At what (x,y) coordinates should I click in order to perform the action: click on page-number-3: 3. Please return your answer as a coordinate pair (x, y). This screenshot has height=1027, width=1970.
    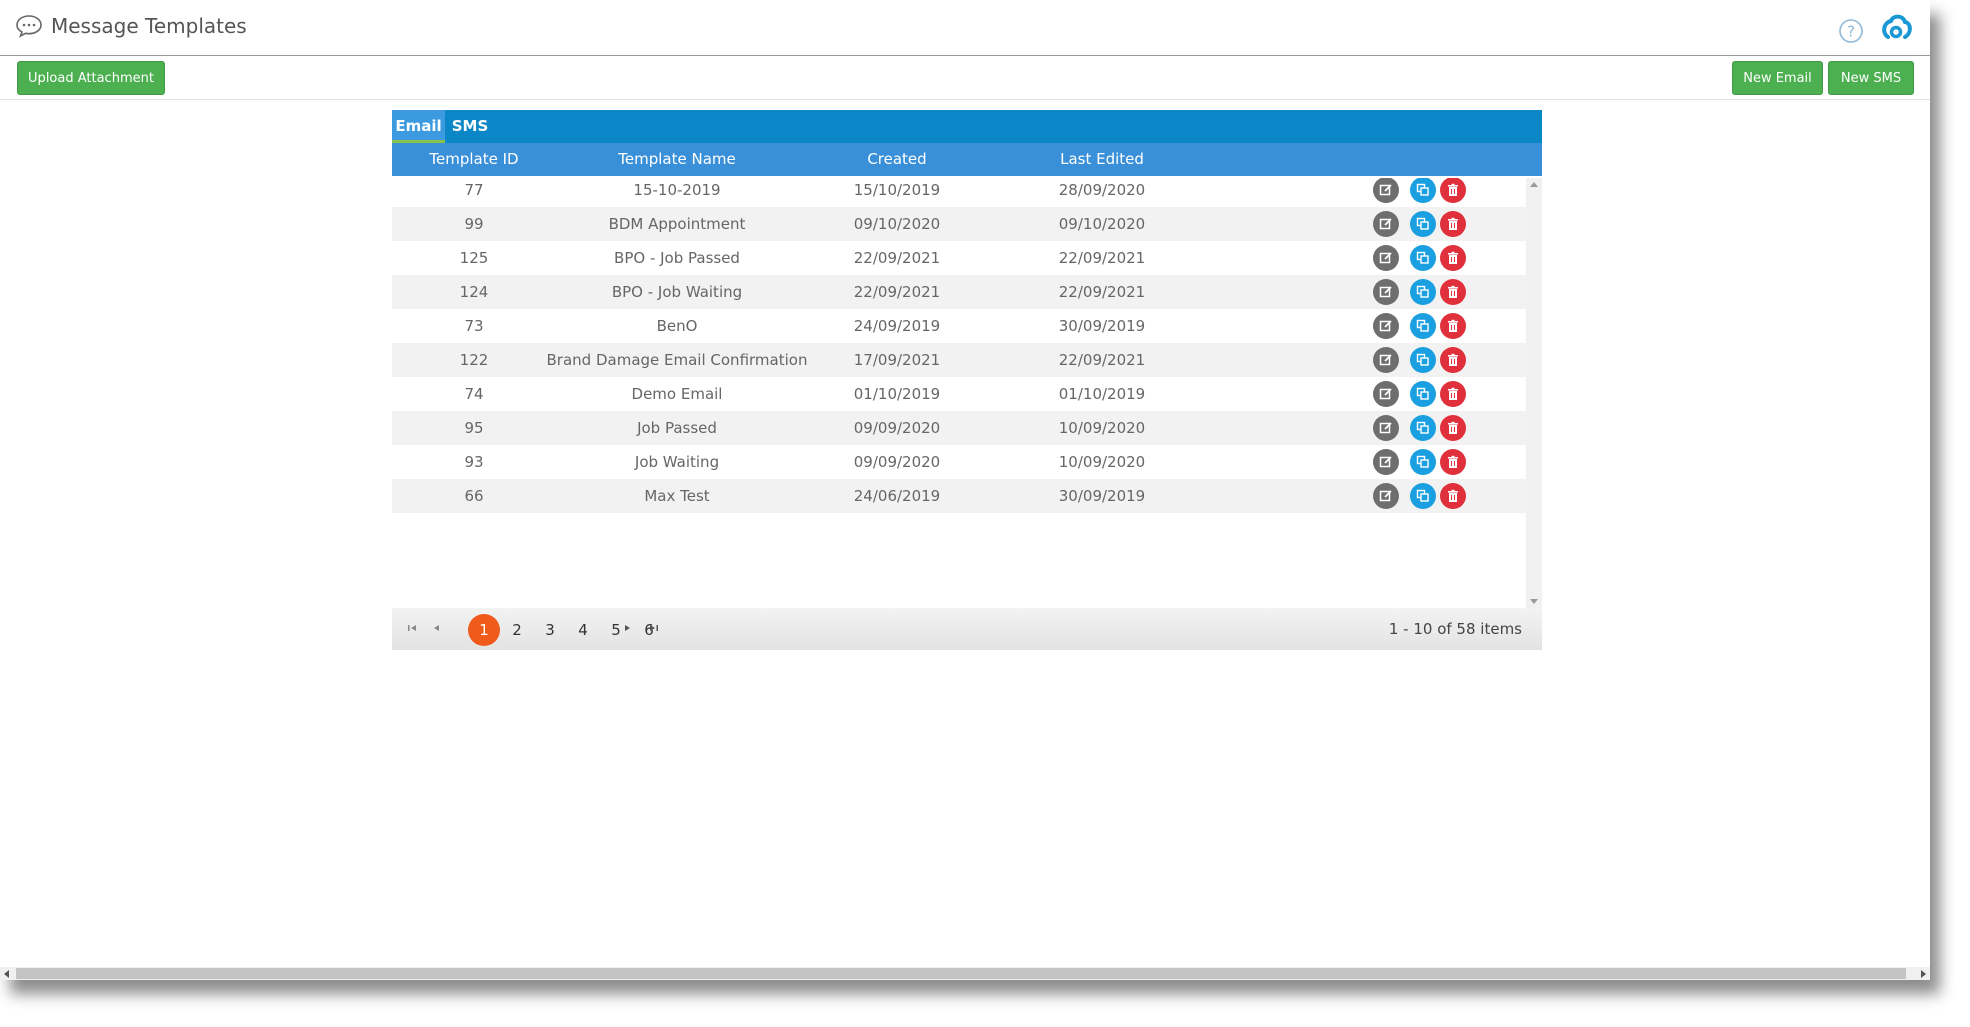
    Looking at the image, I should click on (550, 630).